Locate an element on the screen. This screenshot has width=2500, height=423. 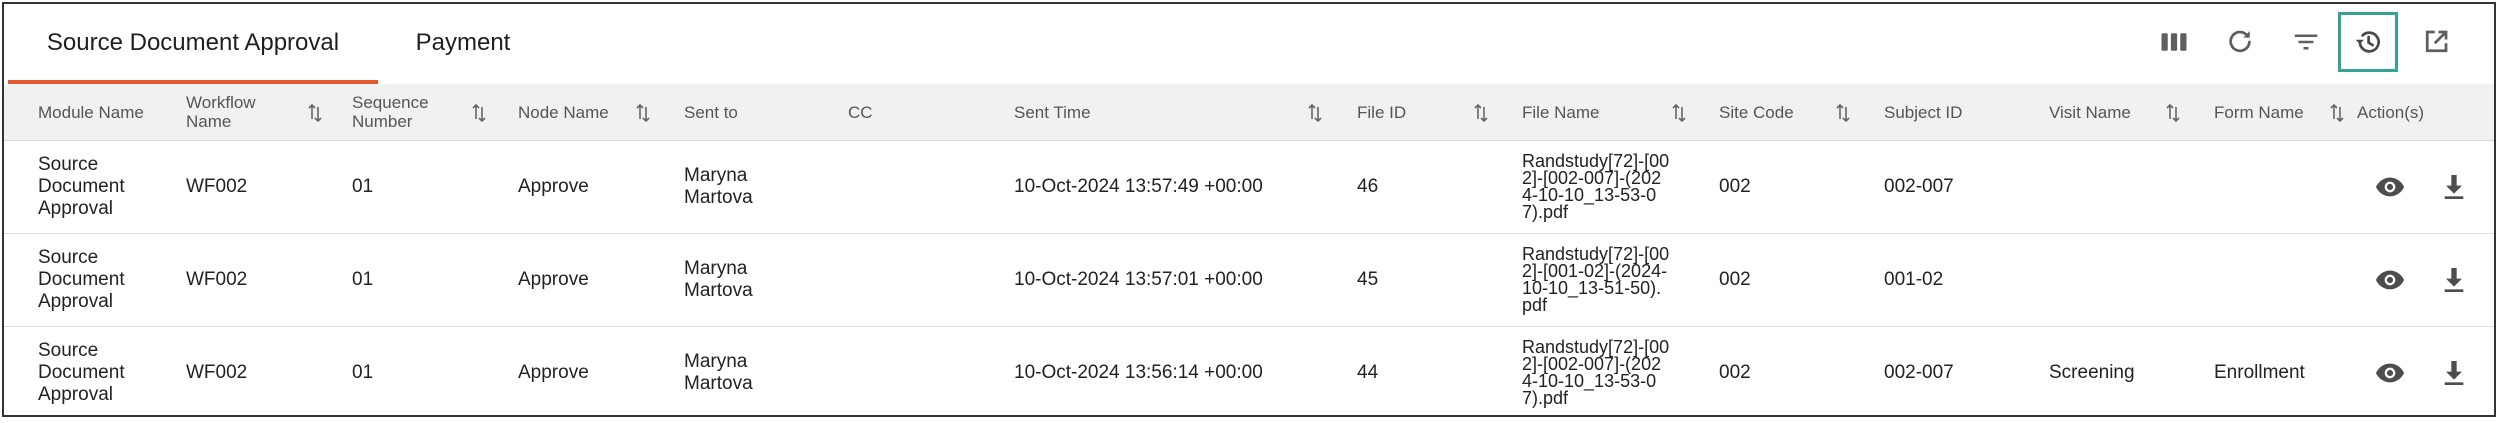
filter-icon is located at coordinates (2306, 42).